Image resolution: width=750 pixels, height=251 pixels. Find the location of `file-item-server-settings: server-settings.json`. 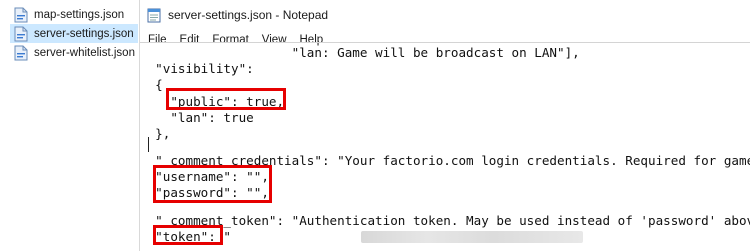

file-item-server-settings: server-settings.json is located at coordinates (74, 33).